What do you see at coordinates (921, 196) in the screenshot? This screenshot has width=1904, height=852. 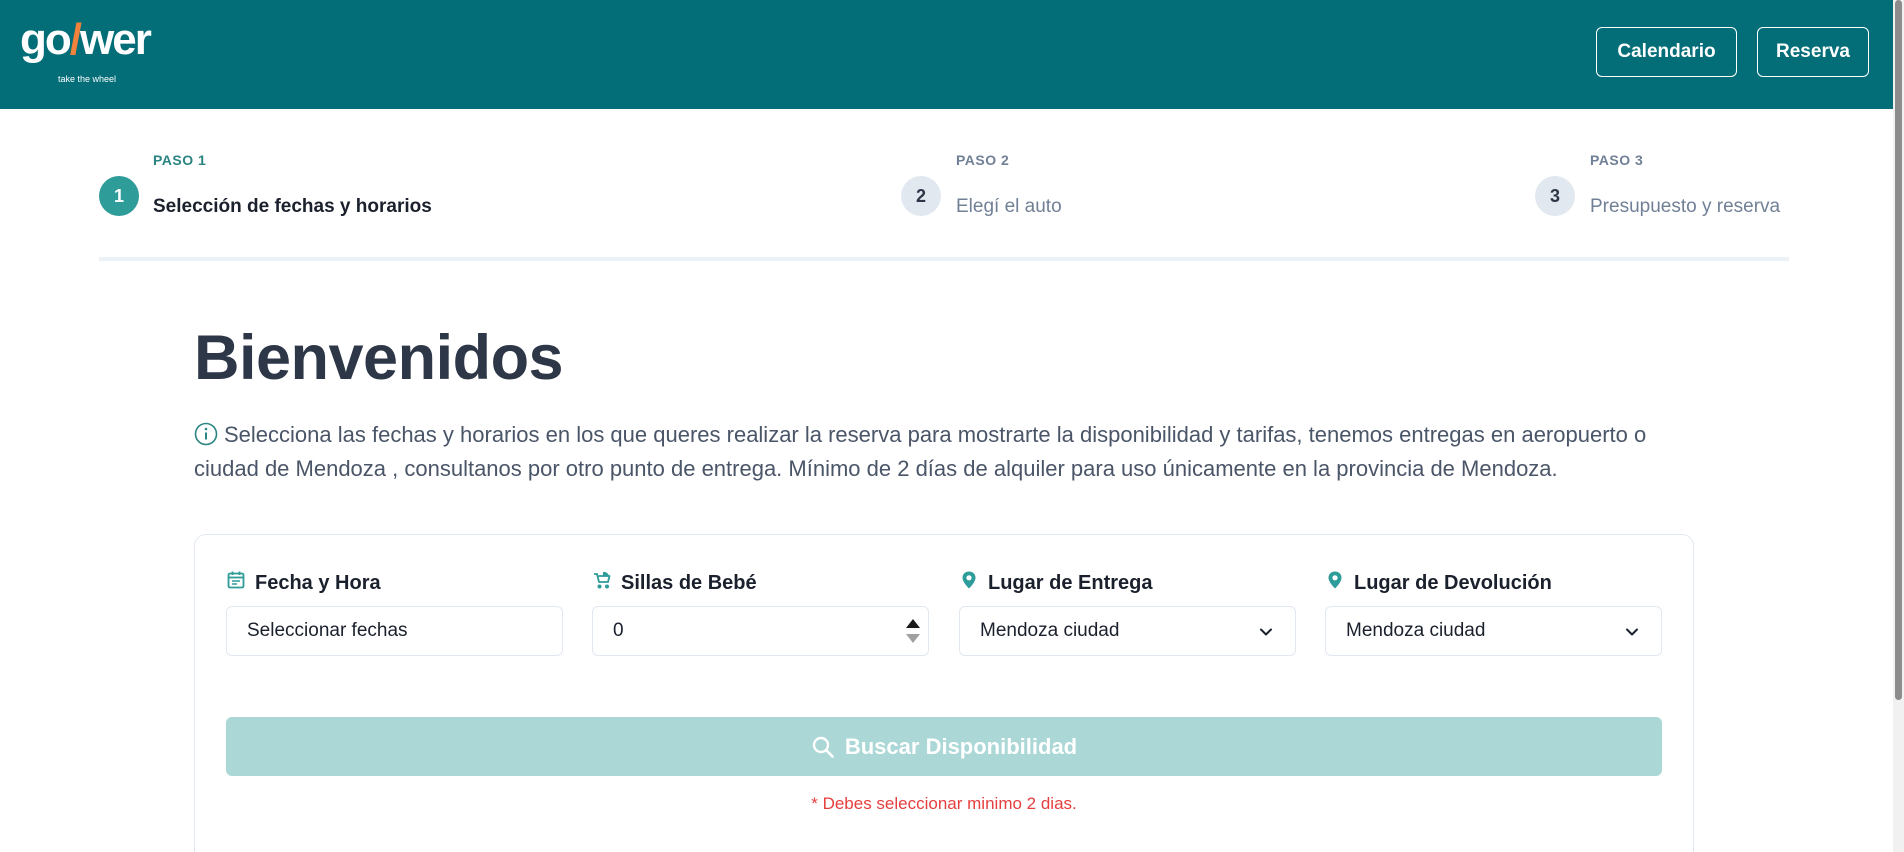 I see `step-2-number: 2` at bounding box center [921, 196].